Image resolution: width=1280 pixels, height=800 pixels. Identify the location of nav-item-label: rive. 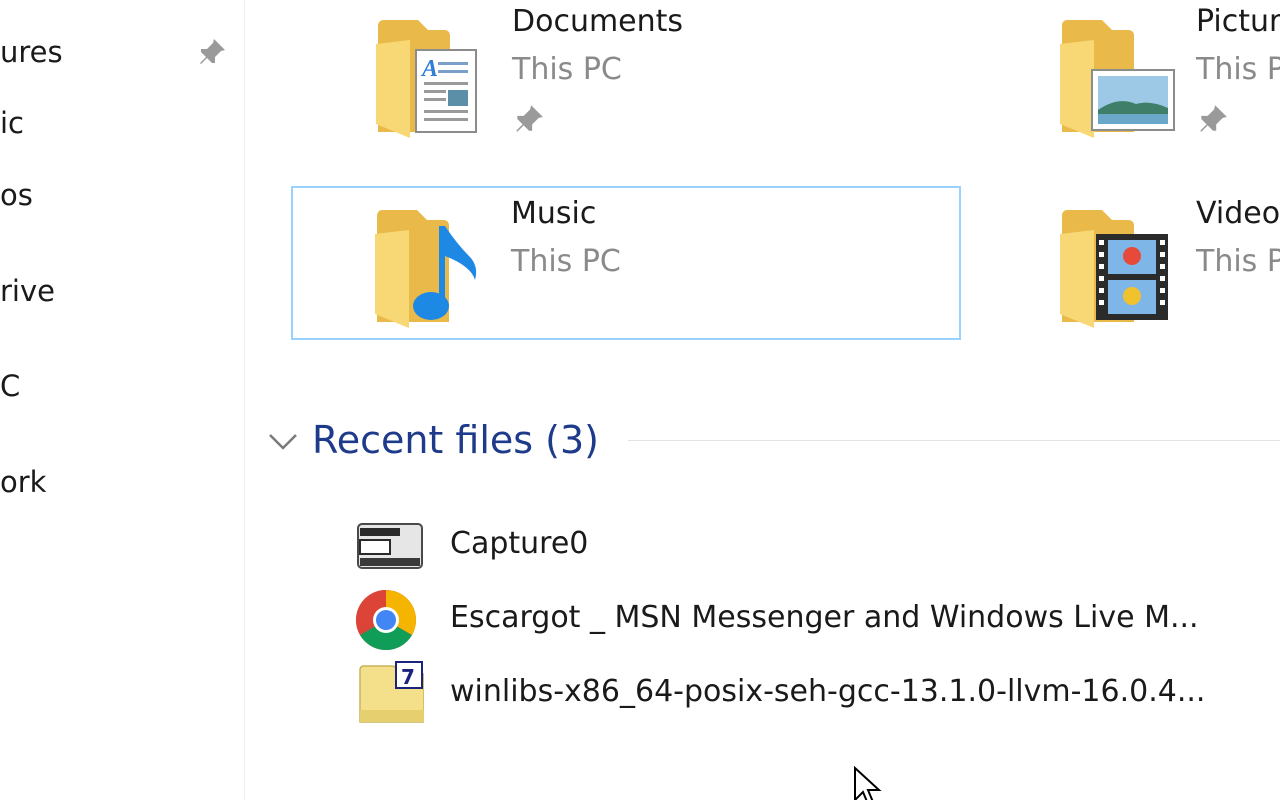
(27, 291).